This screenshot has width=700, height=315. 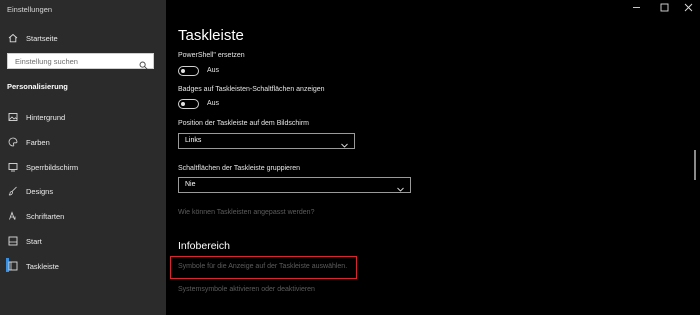 I want to click on sidebar-item-label: Hintergrund, so click(x=46, y=117).